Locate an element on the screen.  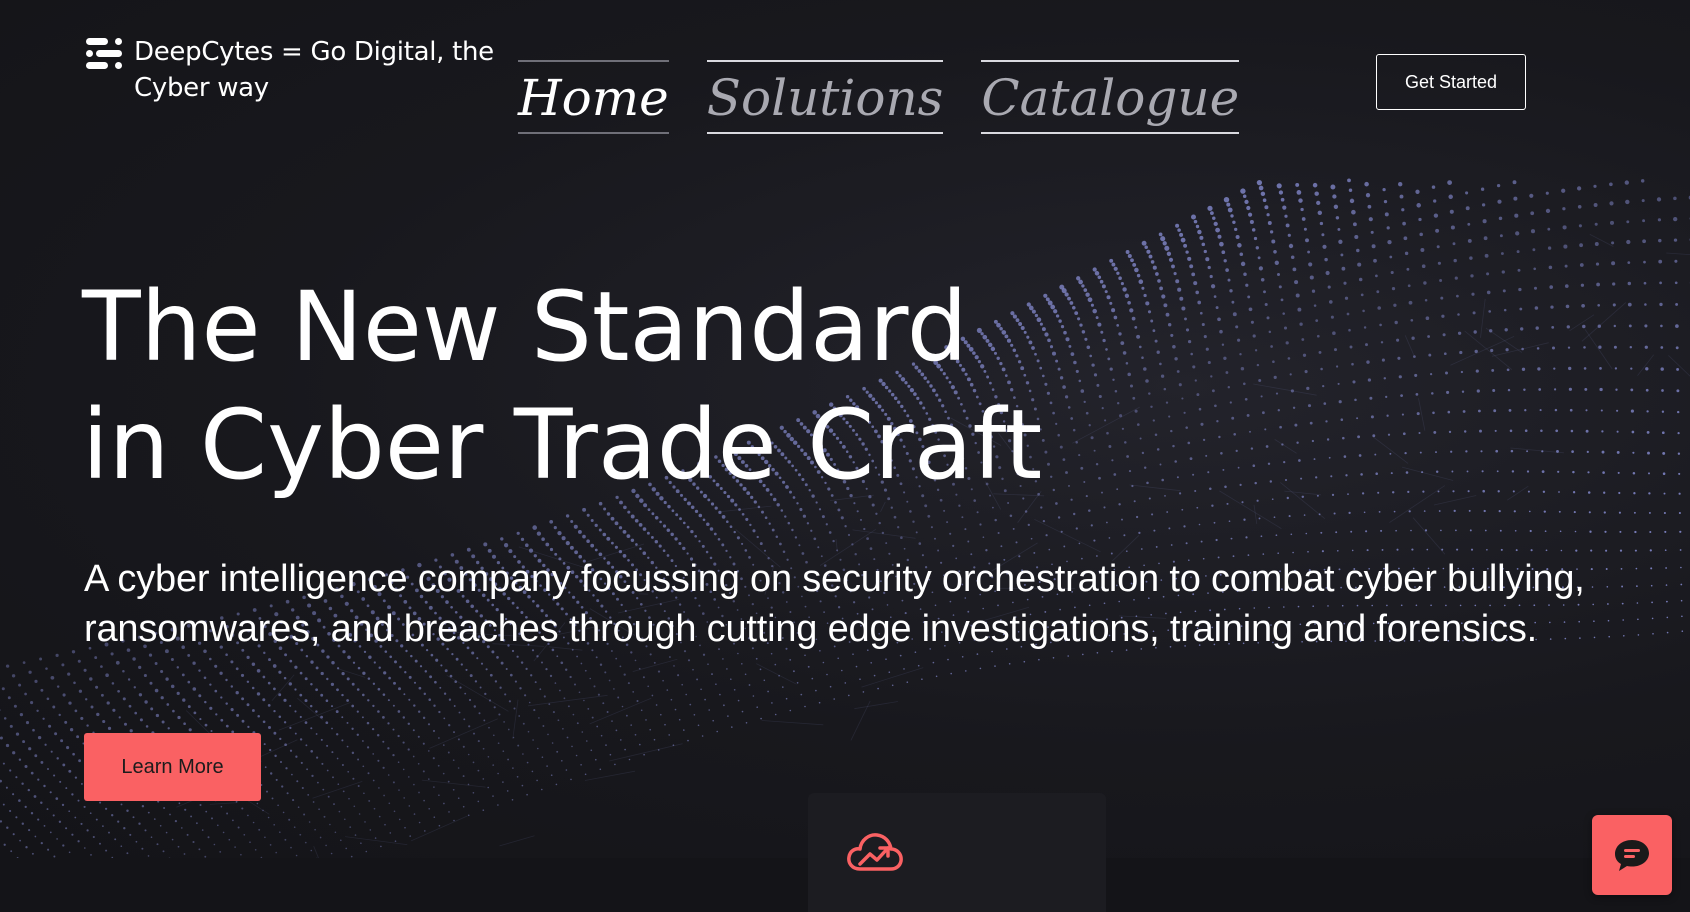
nav-item-home: Home is located at coordinates (593, 97).